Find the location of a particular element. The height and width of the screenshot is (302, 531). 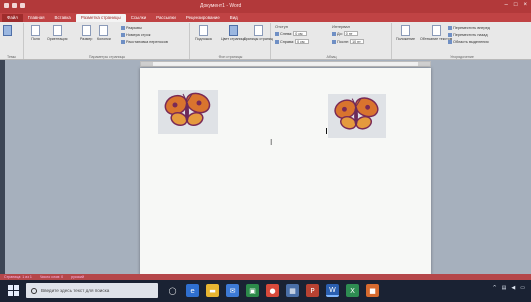

bring-forward-button: Переместить вперед is located at coordinates (469, 28).